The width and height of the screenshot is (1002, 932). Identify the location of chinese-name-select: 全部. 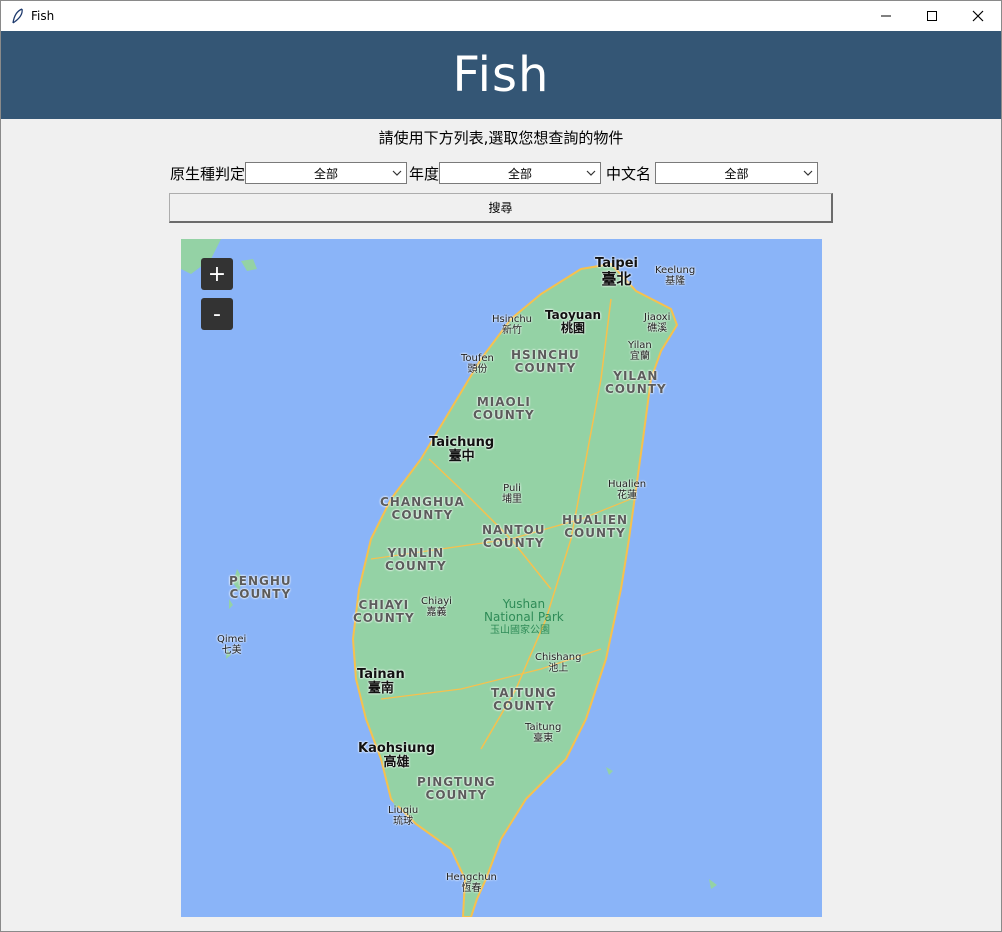
(737, 173).